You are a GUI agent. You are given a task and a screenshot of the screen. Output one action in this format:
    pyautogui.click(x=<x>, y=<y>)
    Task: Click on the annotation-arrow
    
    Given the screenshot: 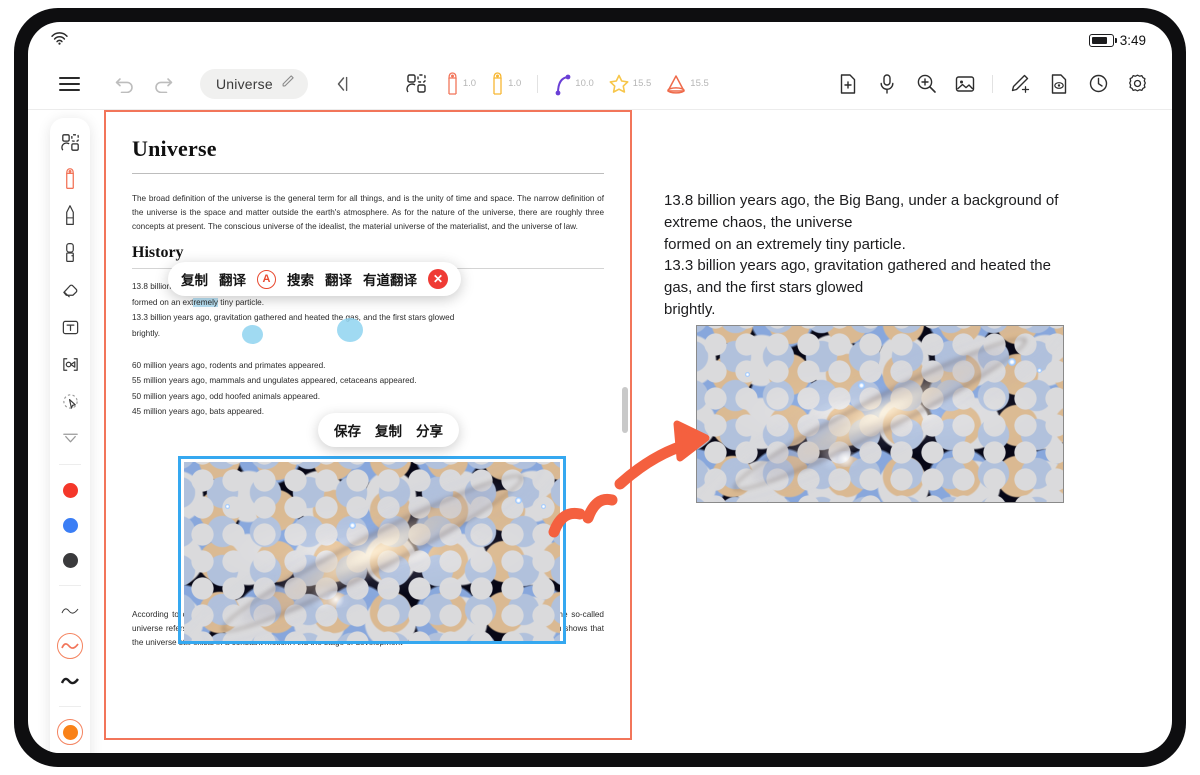 What is the action you would take?
    pyautogui.click(x=629, y=479)
    